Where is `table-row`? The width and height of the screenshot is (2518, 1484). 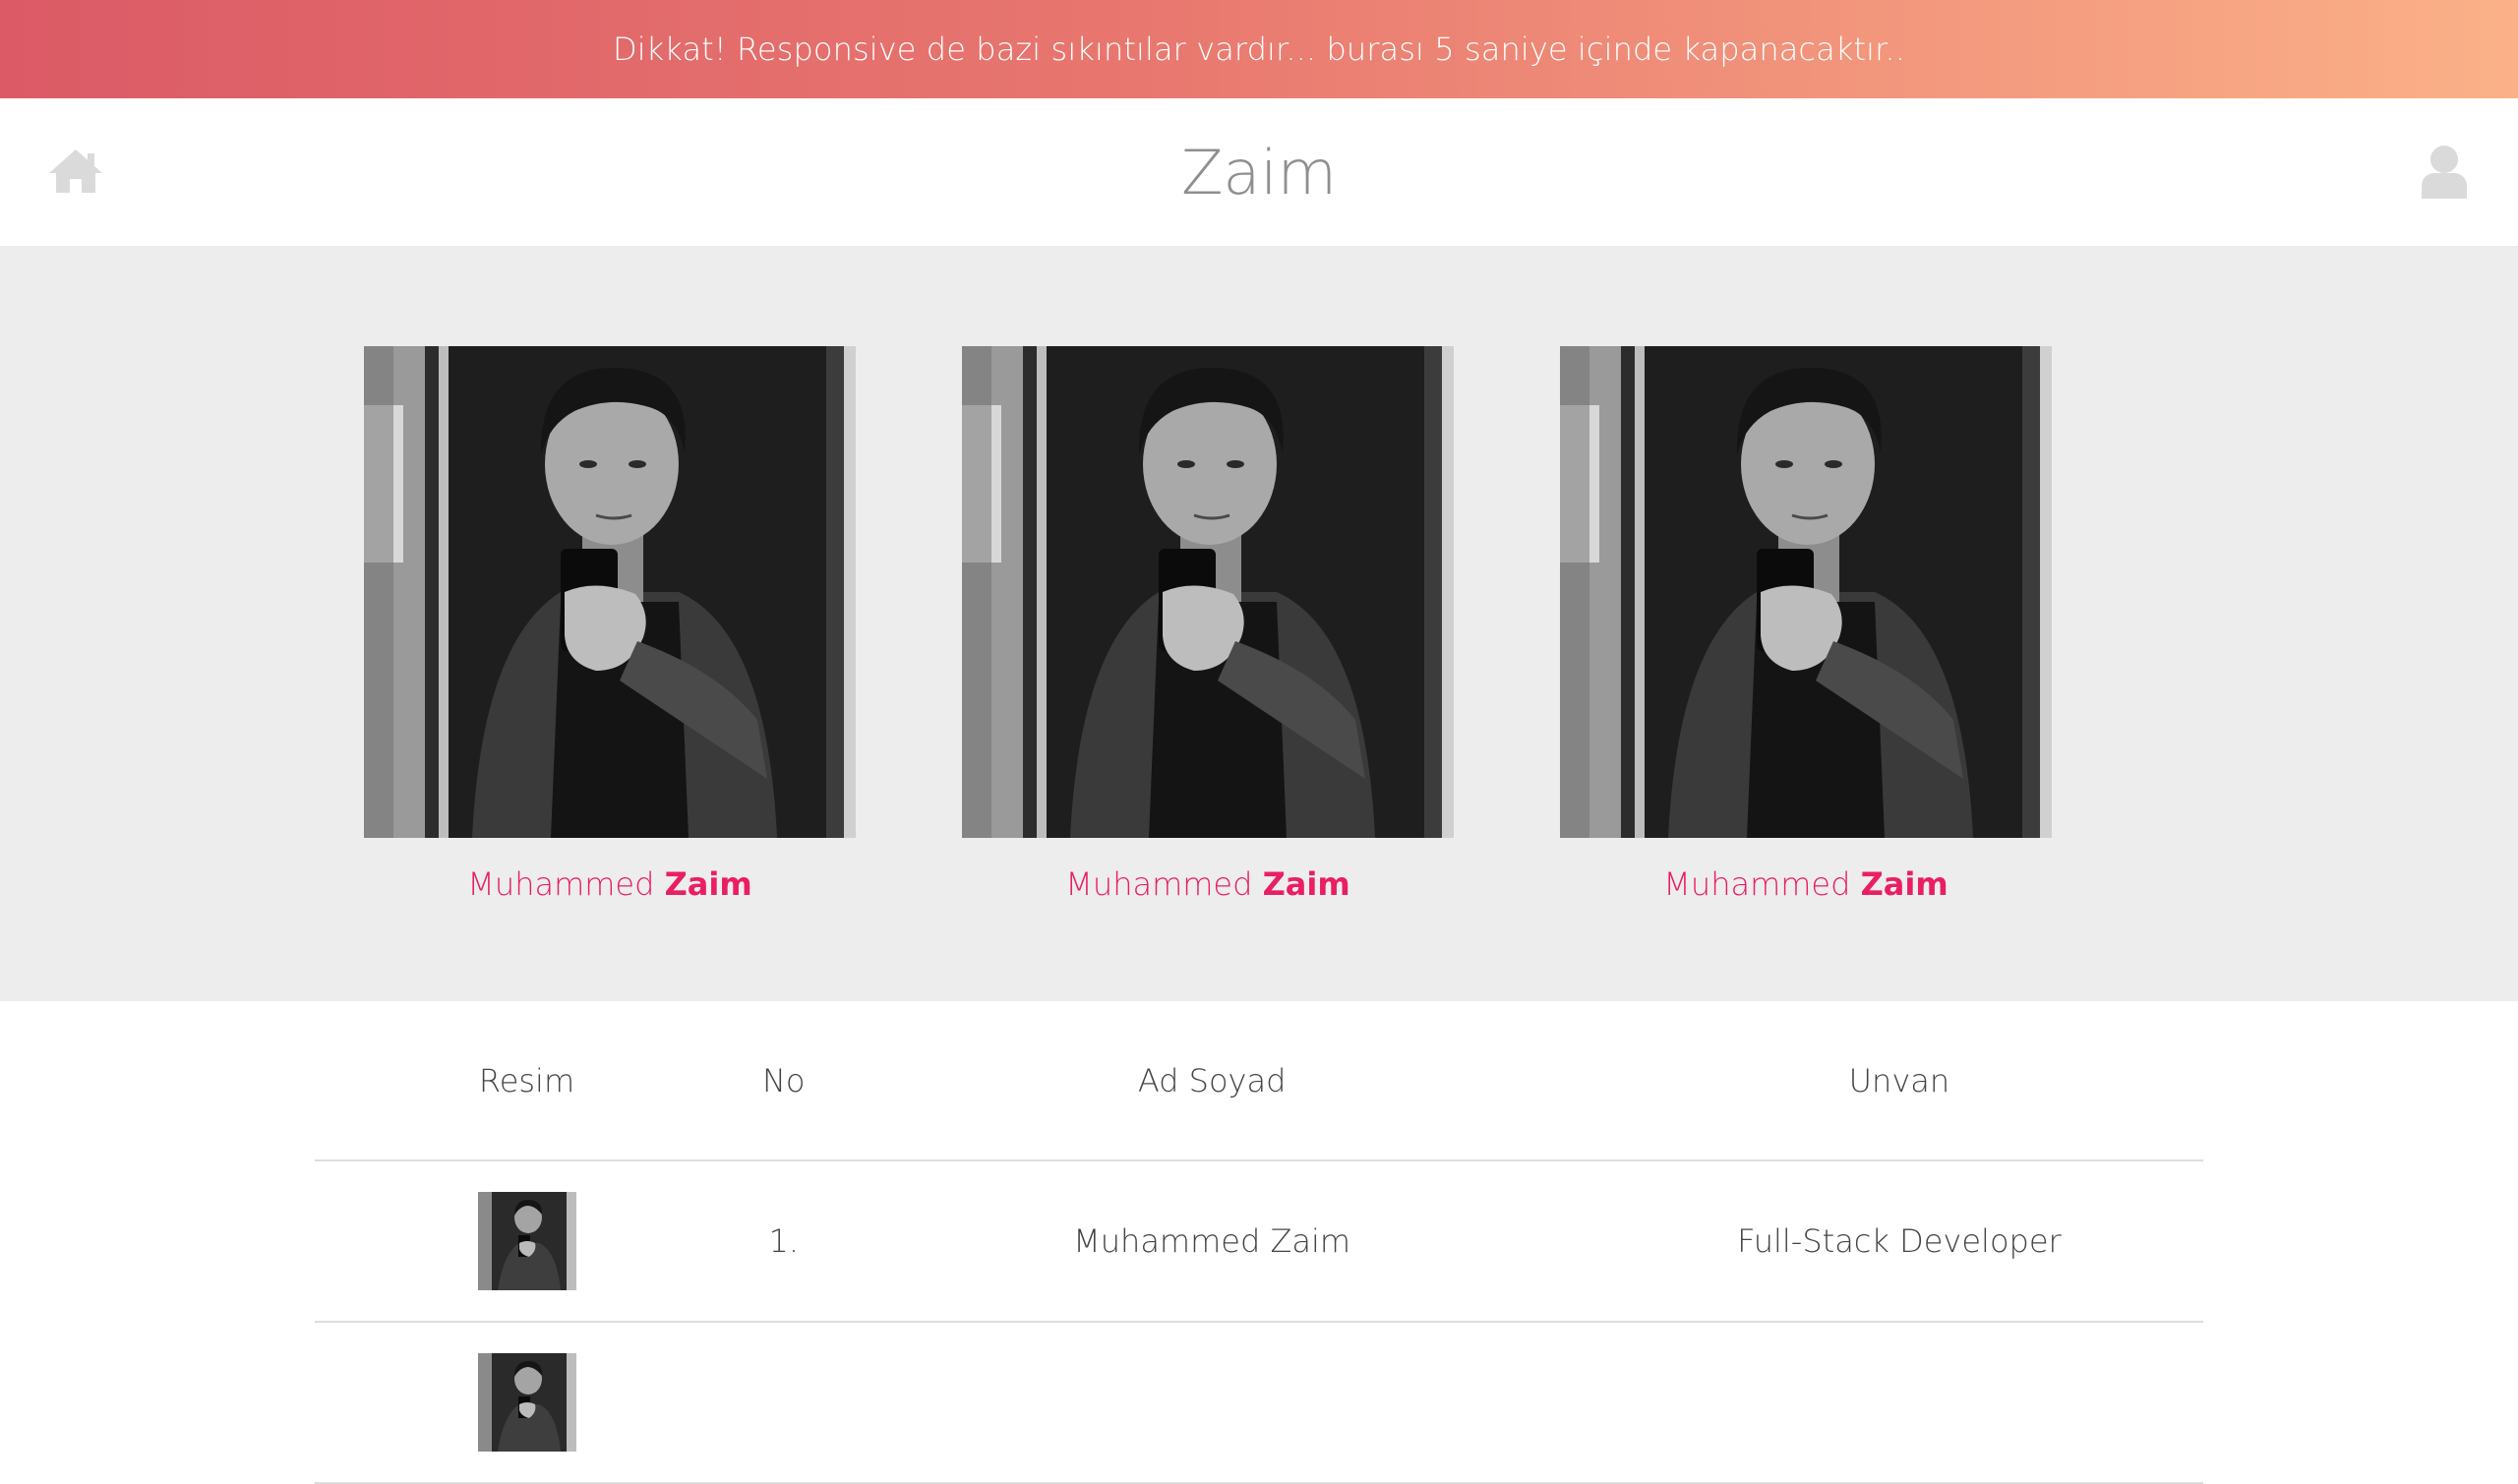
table-row is located at coordinates (1259, 1403).